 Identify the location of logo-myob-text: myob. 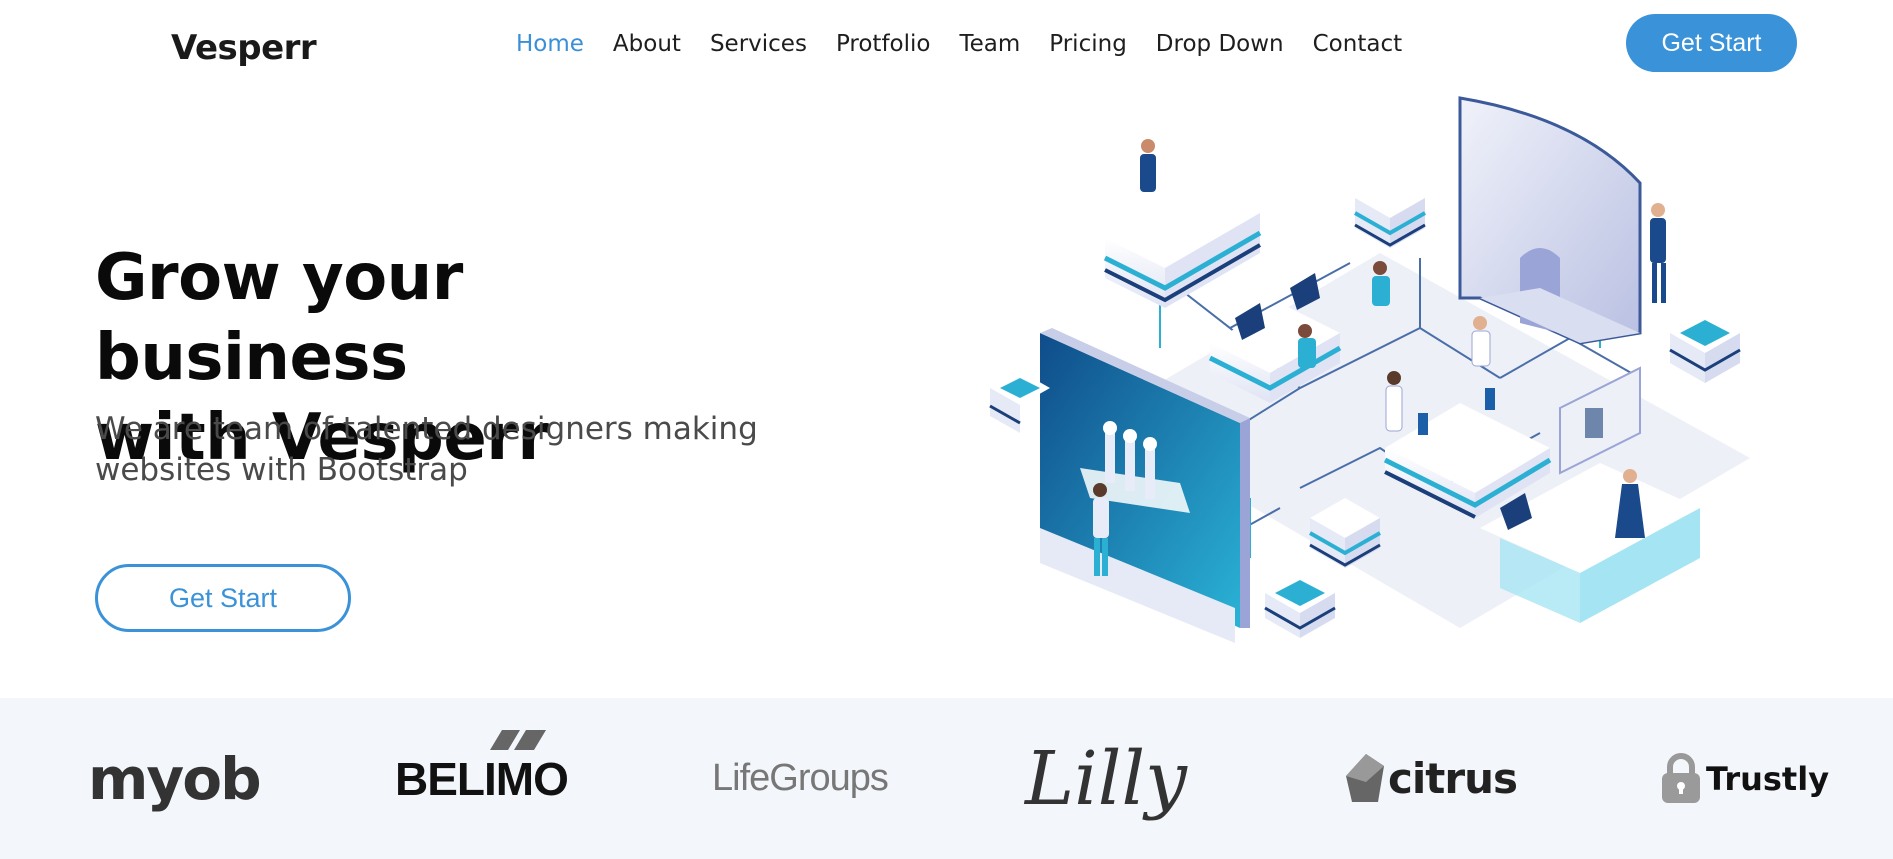
(175, 778).